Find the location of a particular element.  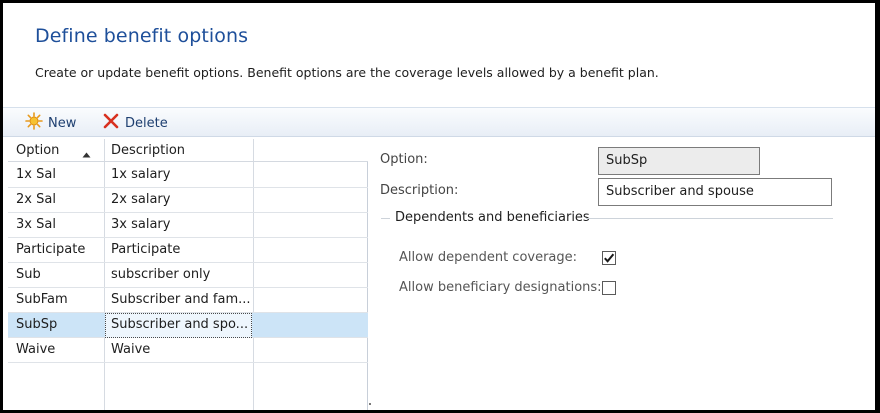

allow-dependent-checkbox is located at coordinates (609, 258).